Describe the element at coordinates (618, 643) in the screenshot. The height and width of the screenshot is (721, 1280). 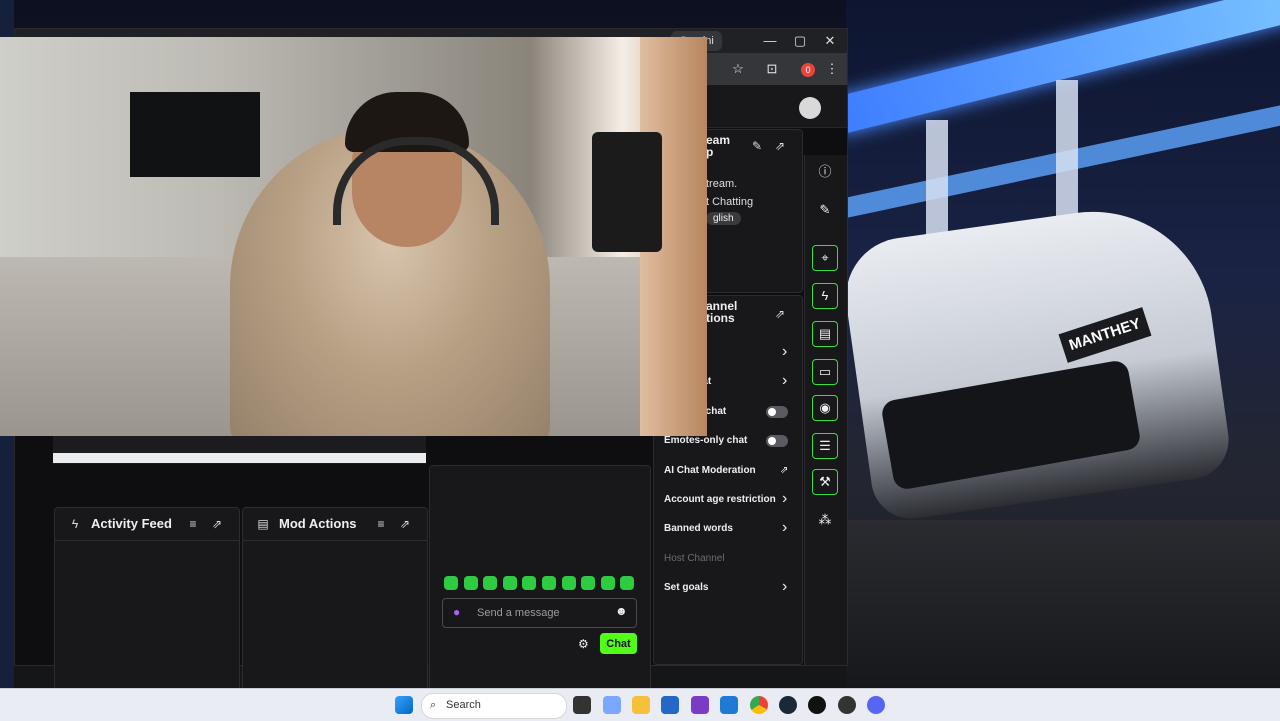
I see `chat-send-button: Chat` at that location.